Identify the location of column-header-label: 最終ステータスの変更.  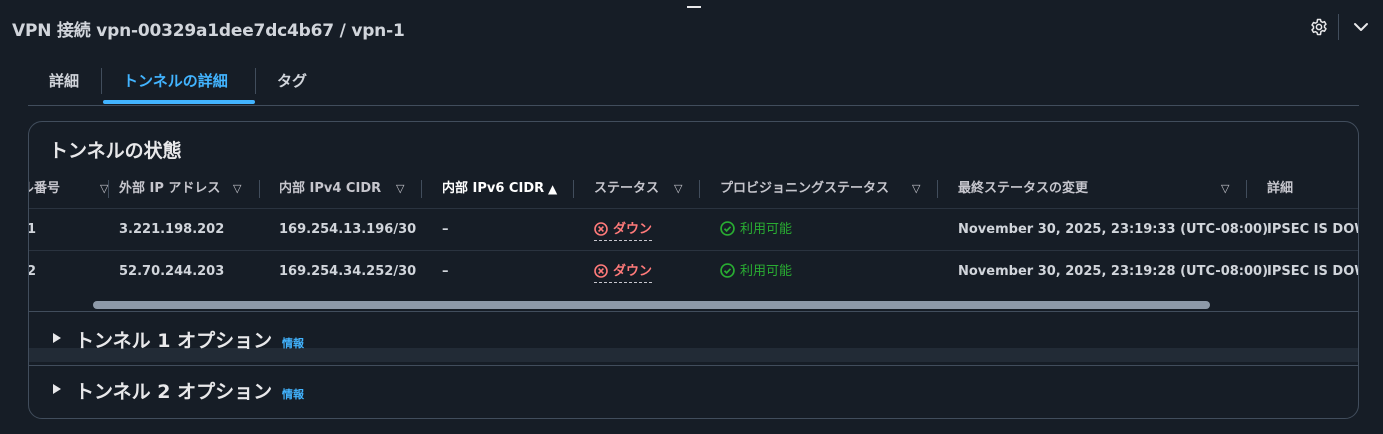
(1023, 188).